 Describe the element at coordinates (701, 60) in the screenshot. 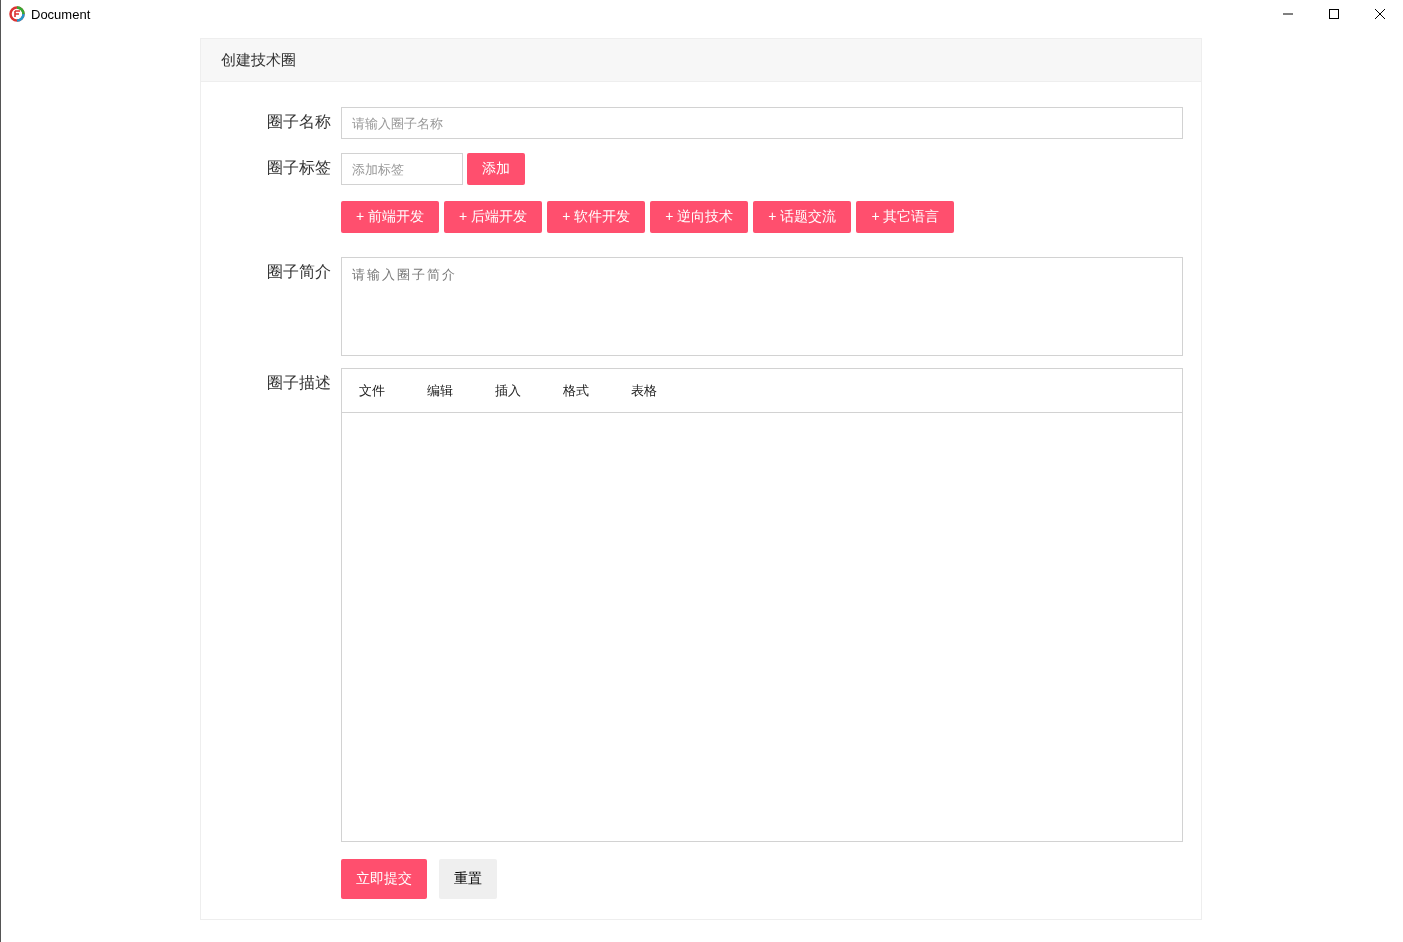

I see `card-title: 创建技术圈` at that location.